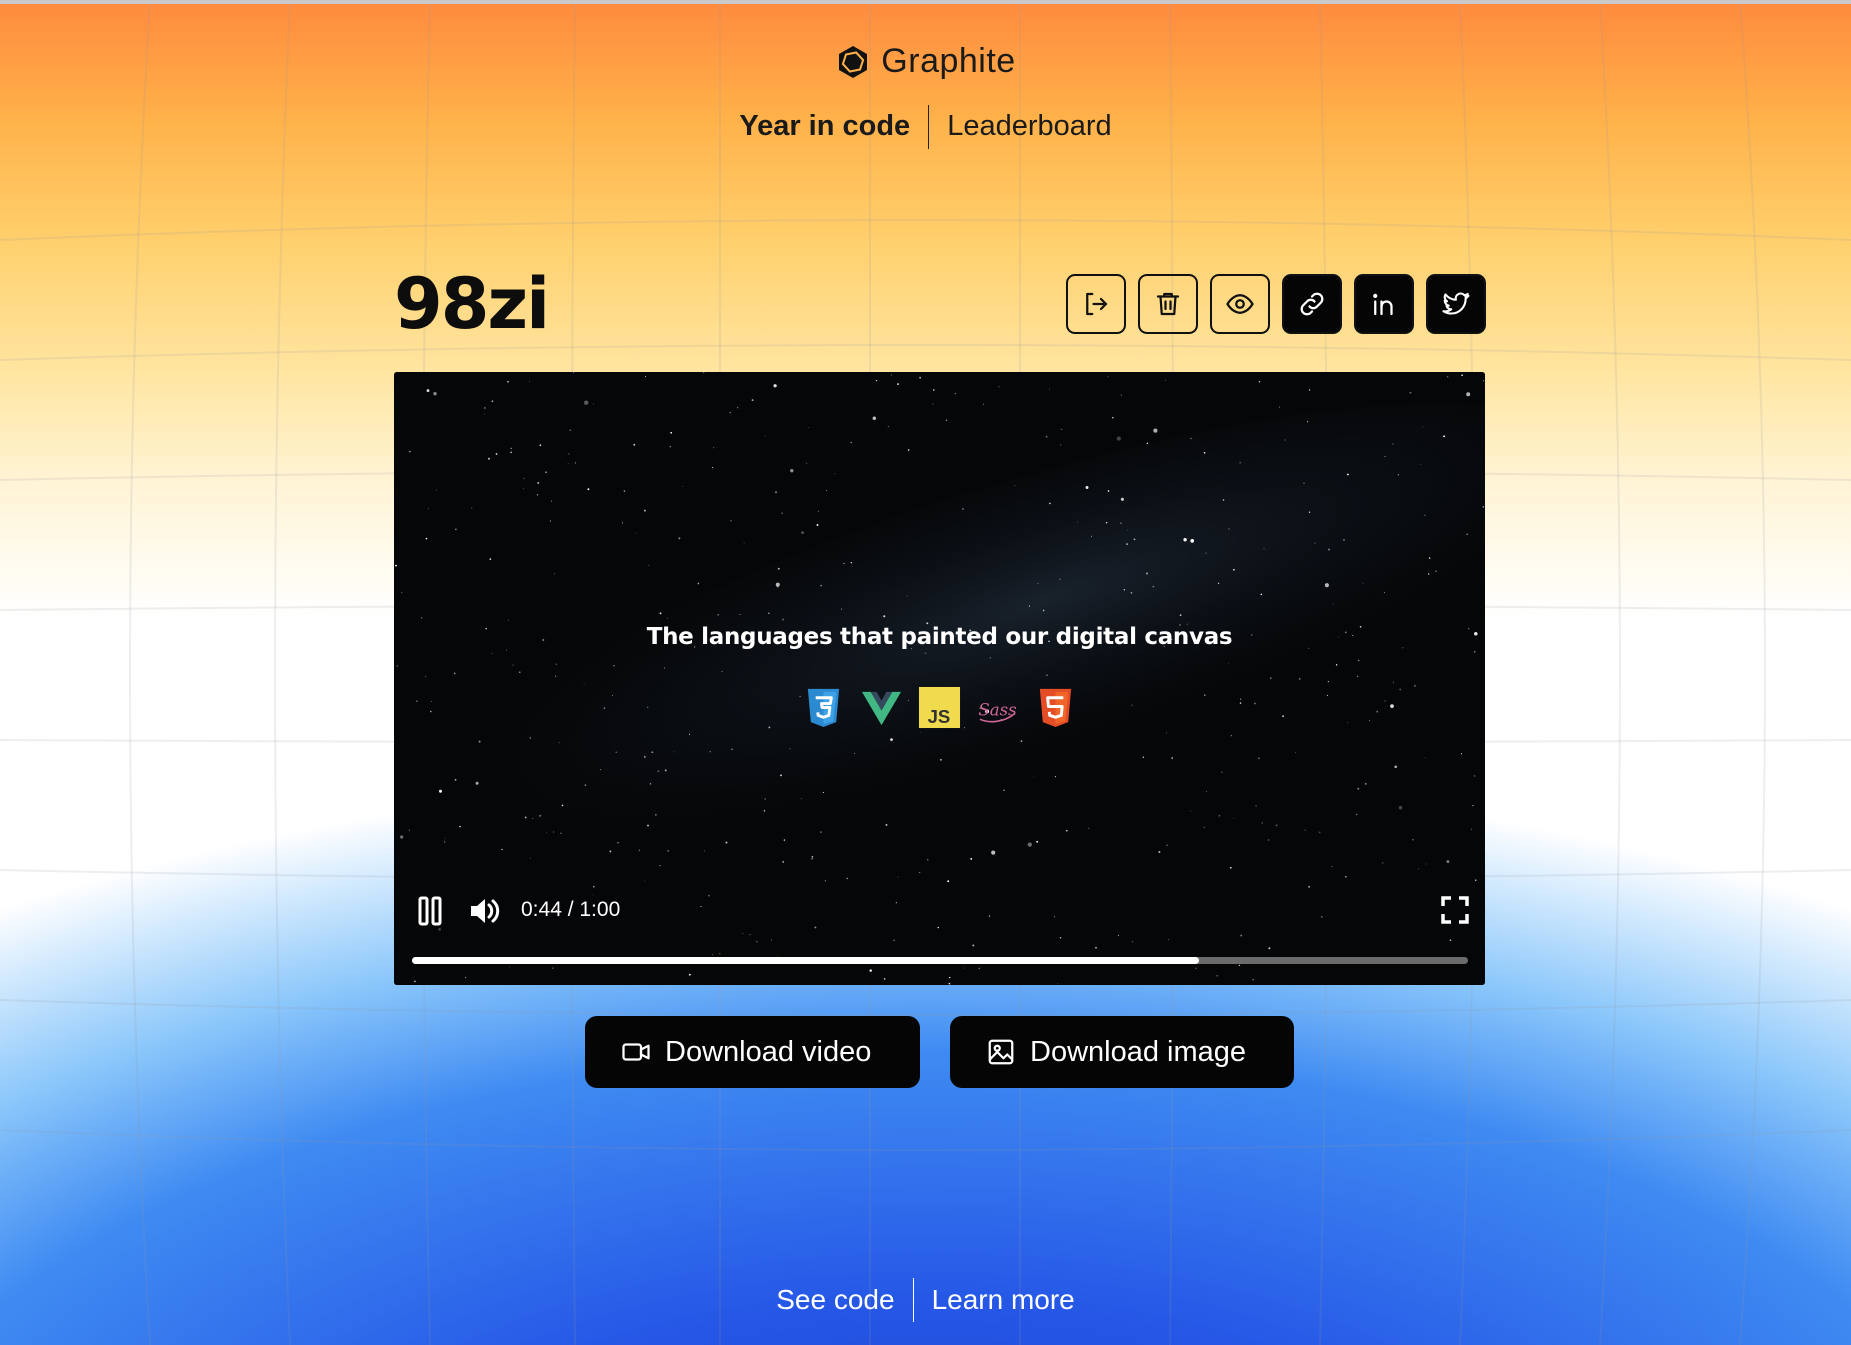 This screenshot has height=1345, width=1851. I want to click on brand: Graphite, so click(925, 61).